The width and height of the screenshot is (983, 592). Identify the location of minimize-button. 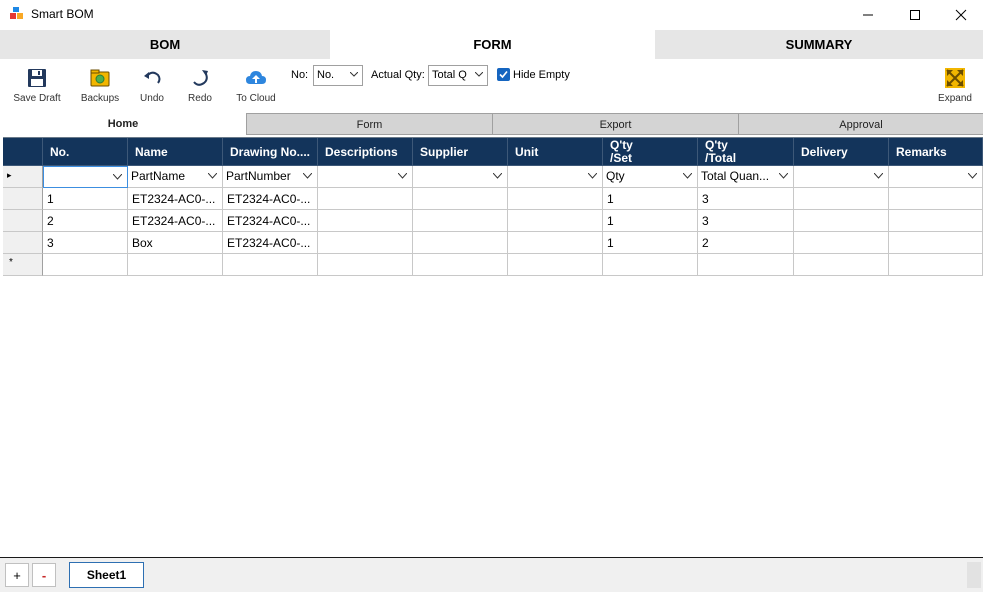
(868, 15).